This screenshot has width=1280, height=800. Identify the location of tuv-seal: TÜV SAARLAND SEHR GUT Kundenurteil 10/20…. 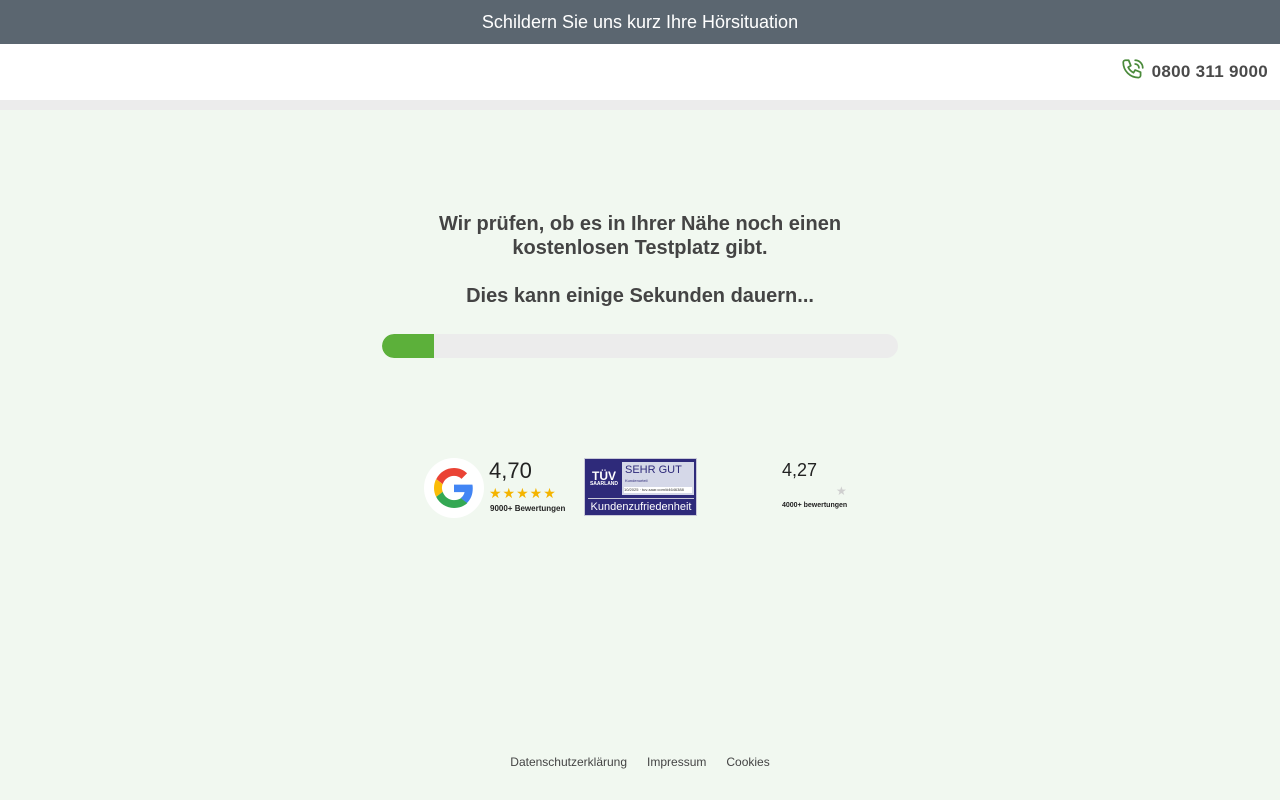
(640, 487).